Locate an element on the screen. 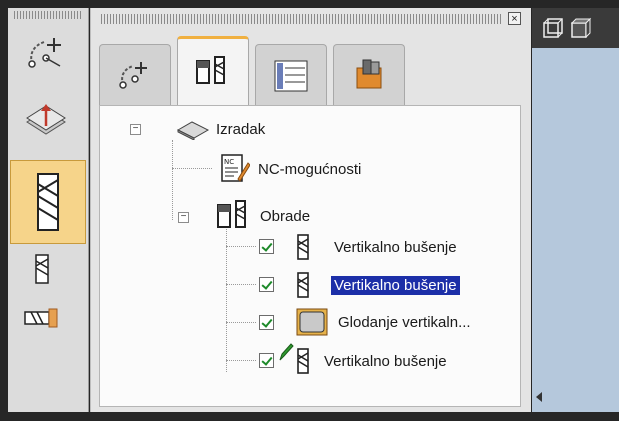 The height and width of the screenshot is (421, 619). toolbar-grip is located at coordinates (48, 15).